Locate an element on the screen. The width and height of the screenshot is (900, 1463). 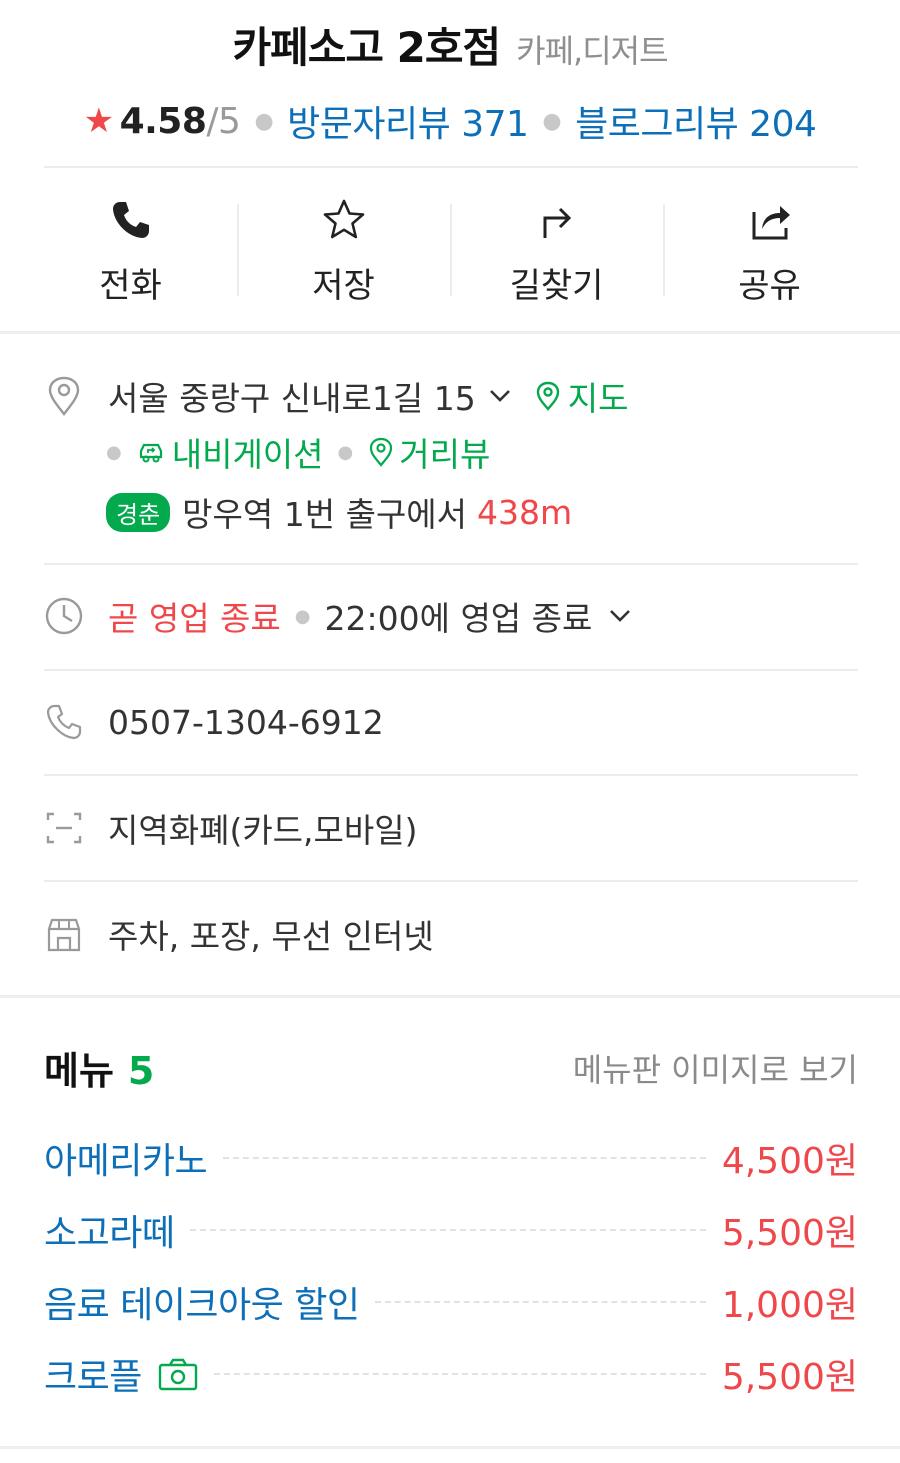
menu-item: 음료 테이크아웃 할인 1,000원 is located at coordinates (451, 1302).